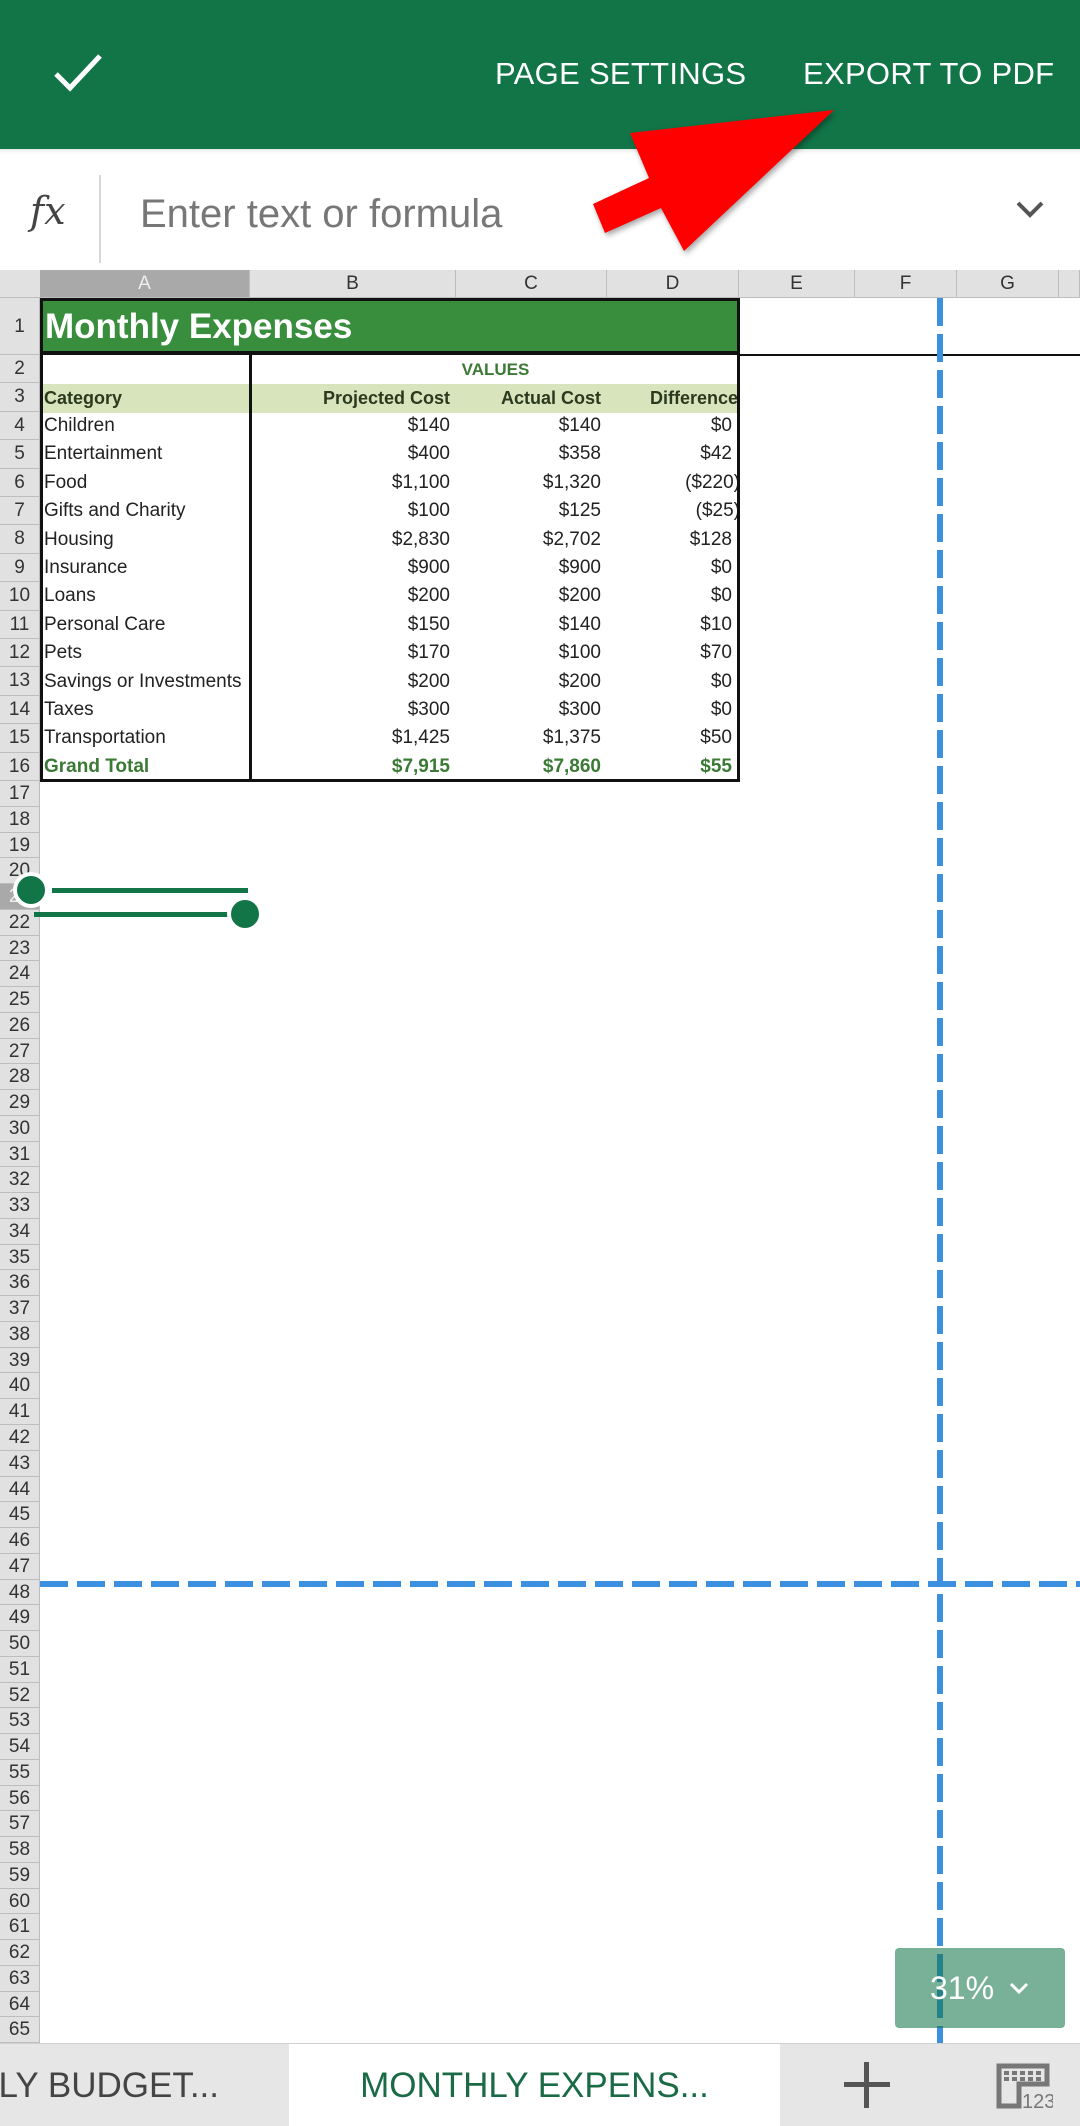  What do you see at coordinates (20, 1566) in the screenshot?
I see `row-header-47: 47` at bounding box center [20, 1566].